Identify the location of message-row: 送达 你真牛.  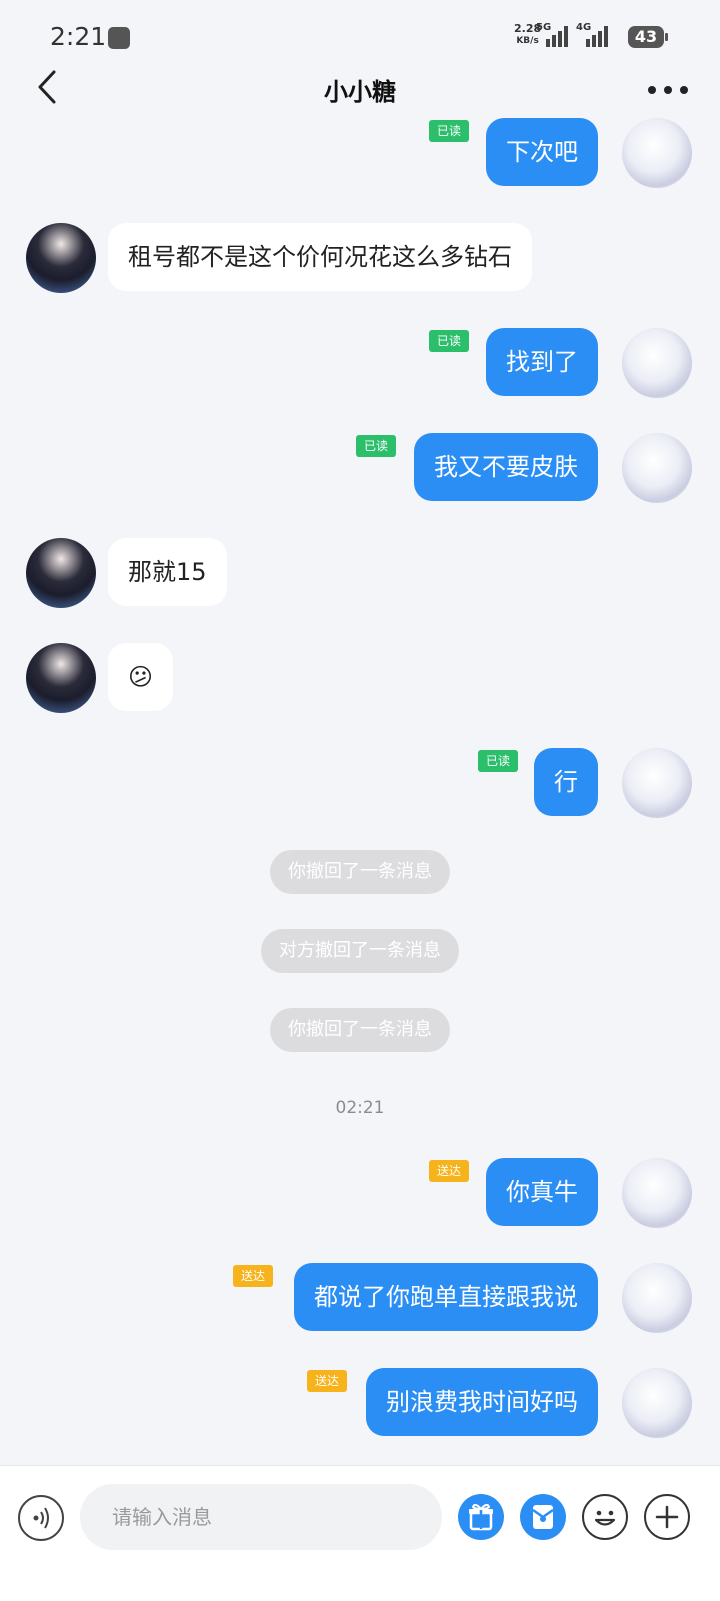
(360, 1193).